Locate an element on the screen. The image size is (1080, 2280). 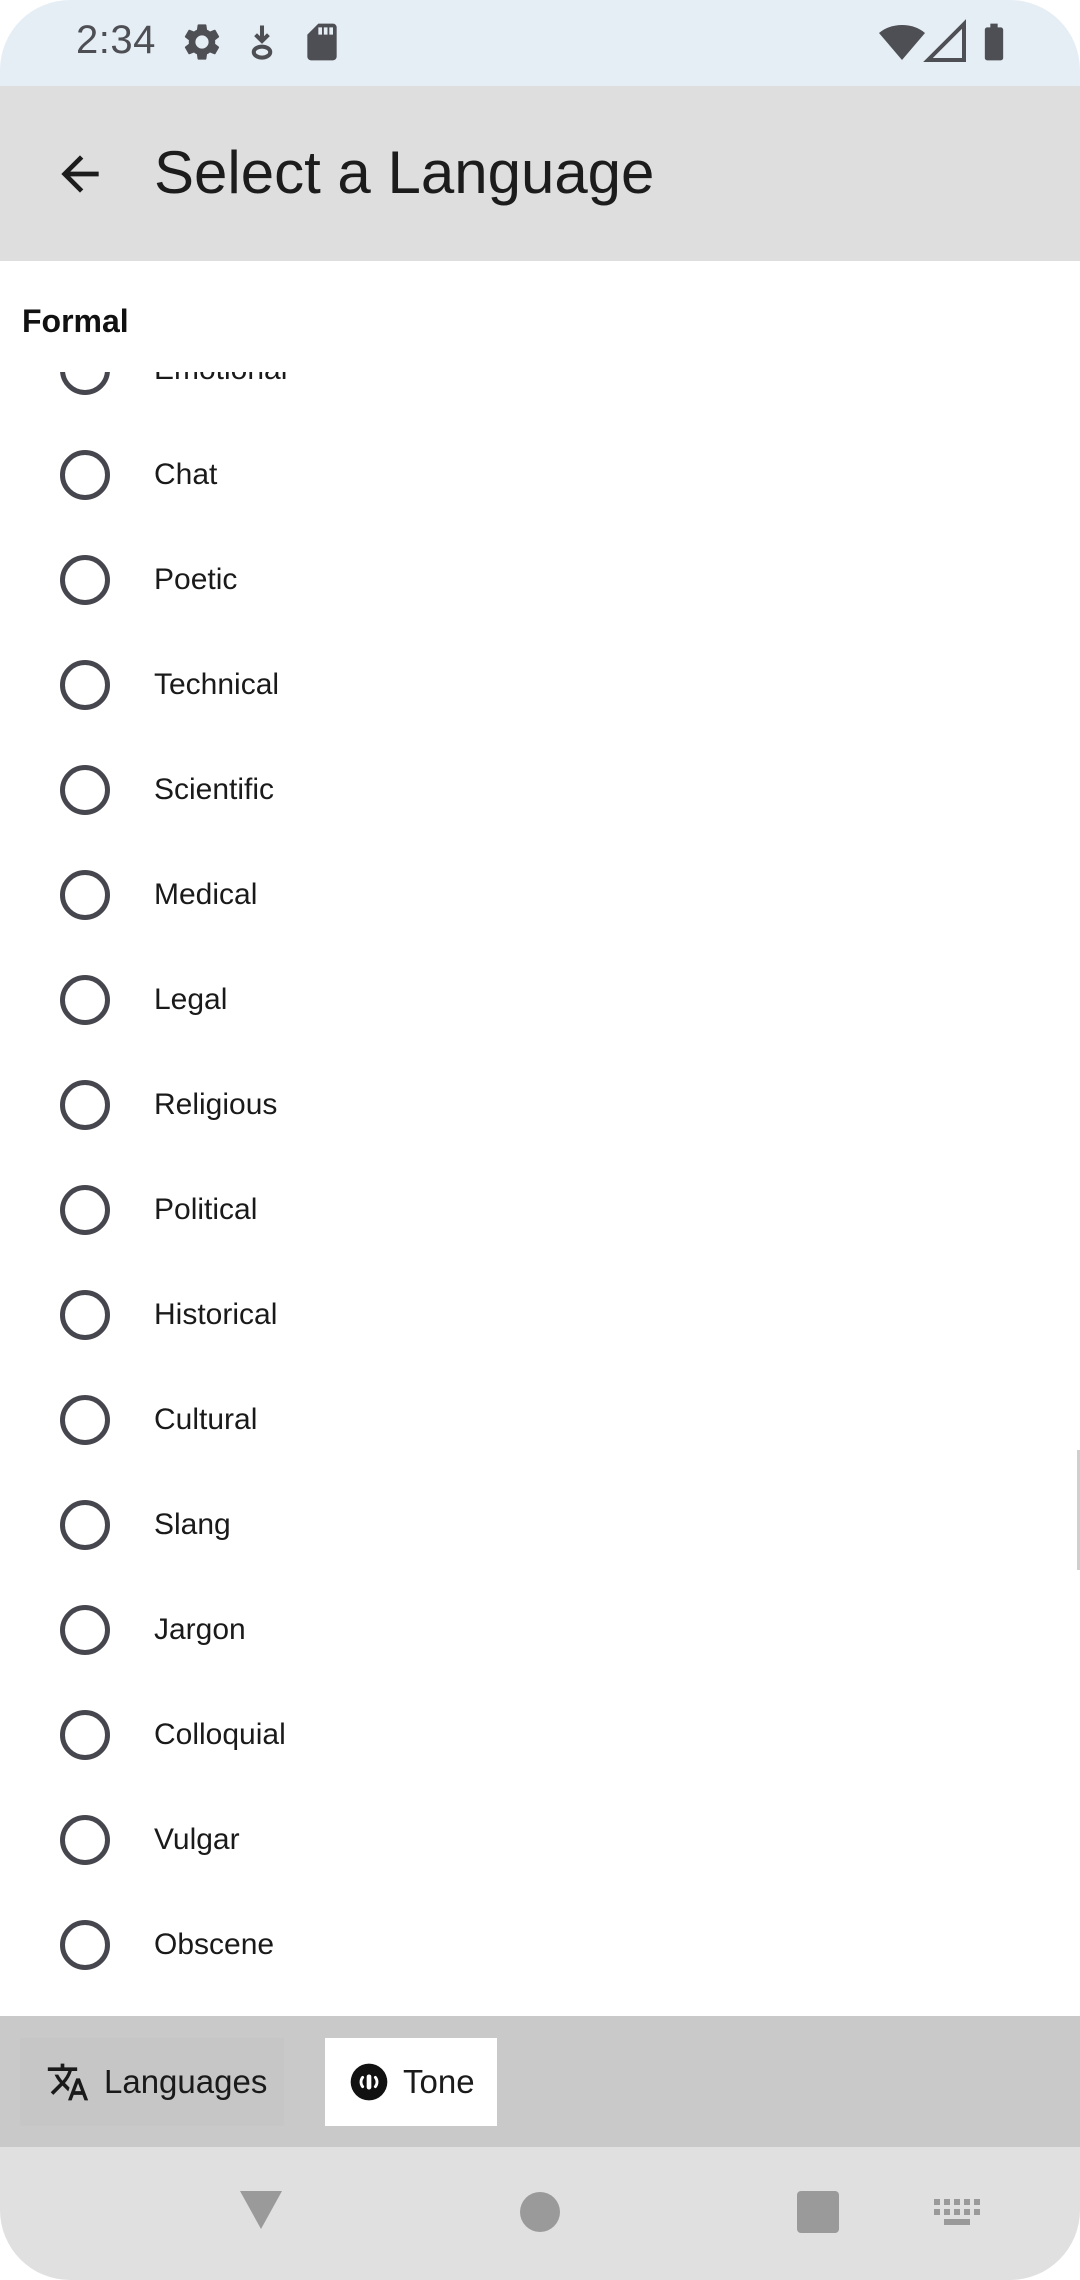
page-title: Select a Language is located at coordinates (404, 172).